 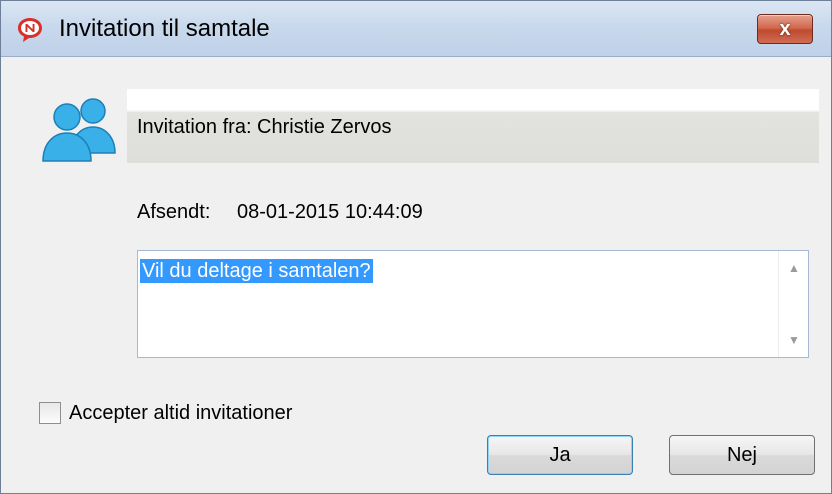 What do you see at coordinates (174, 212) in the screenshot?
I see `sent-label: Afsendt:` at bounding box center [174, 212].